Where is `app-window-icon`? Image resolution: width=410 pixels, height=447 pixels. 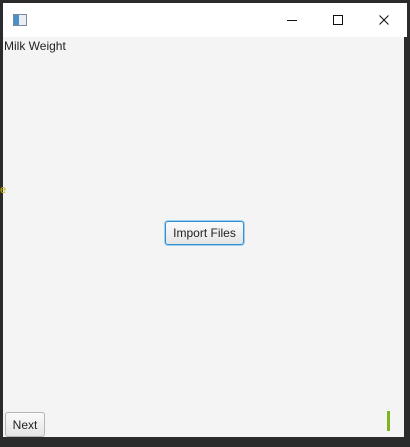 app-window-icon is located at coordinates (20, 20).